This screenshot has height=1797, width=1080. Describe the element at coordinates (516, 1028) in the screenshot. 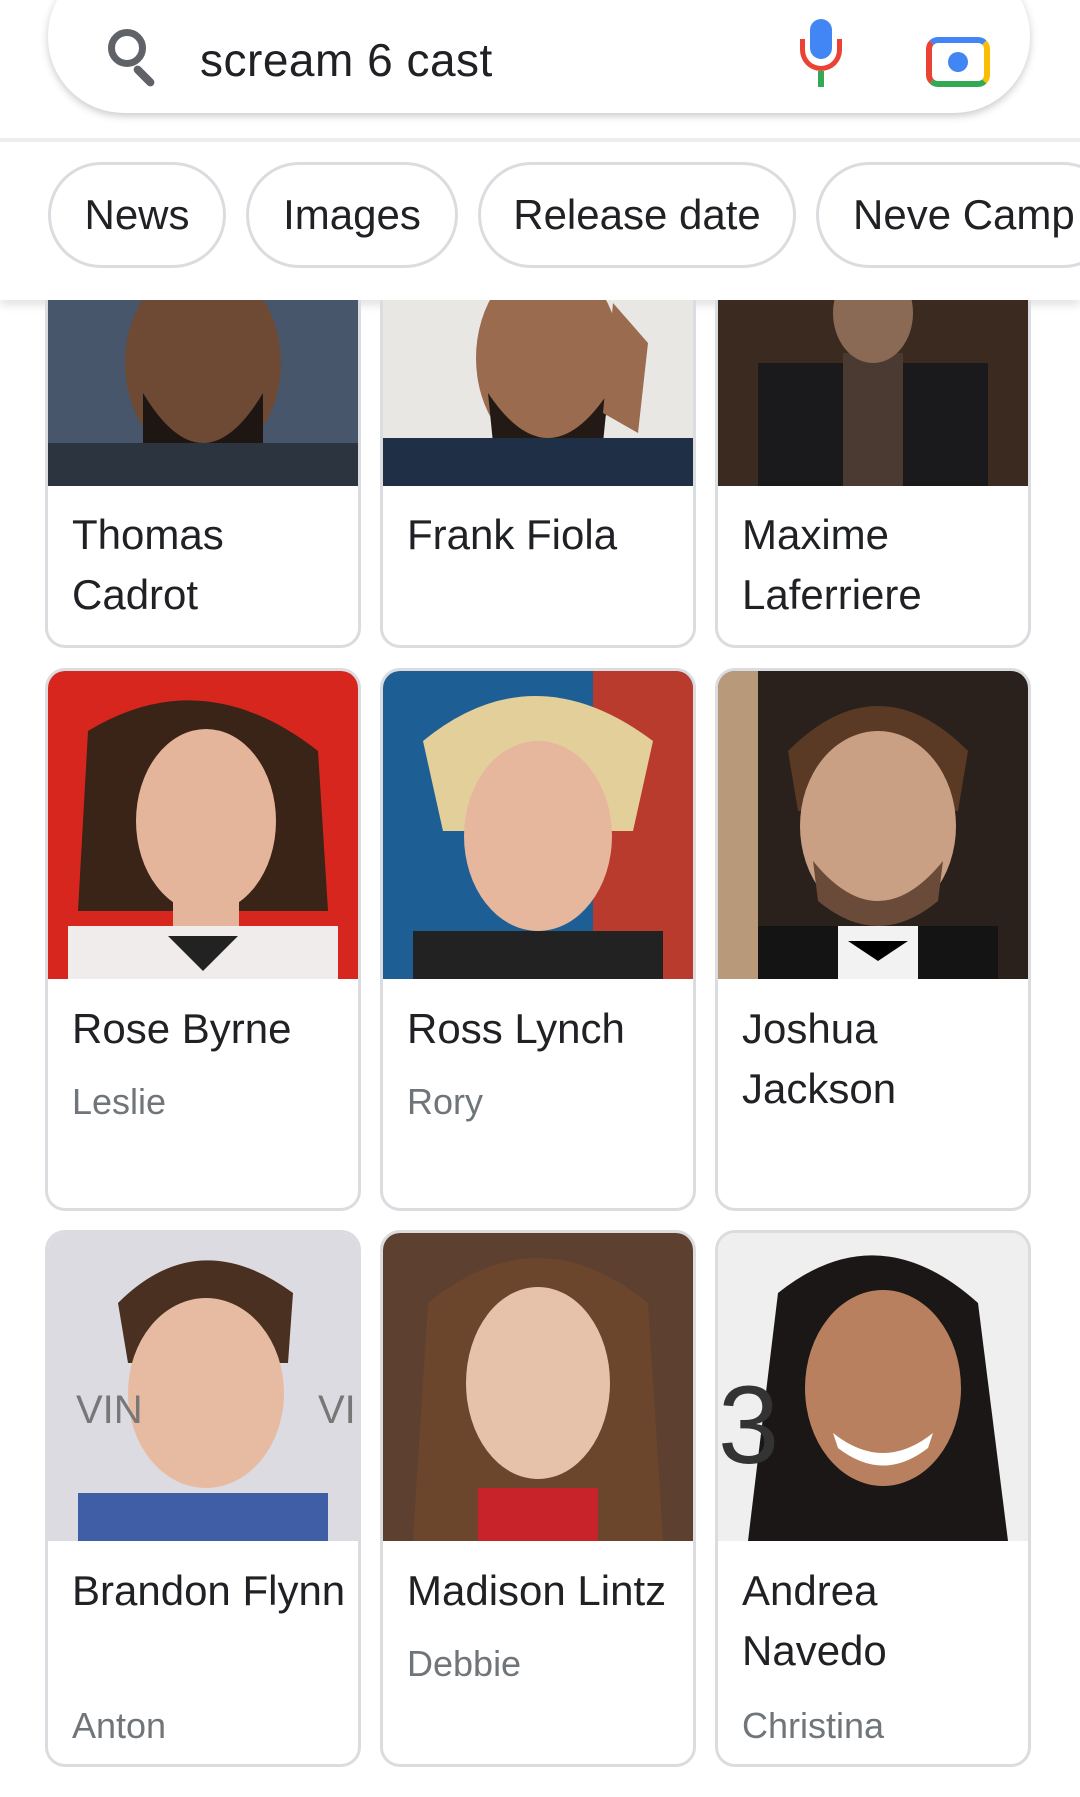

I see `cast-name: Ross Lynch` at that location.